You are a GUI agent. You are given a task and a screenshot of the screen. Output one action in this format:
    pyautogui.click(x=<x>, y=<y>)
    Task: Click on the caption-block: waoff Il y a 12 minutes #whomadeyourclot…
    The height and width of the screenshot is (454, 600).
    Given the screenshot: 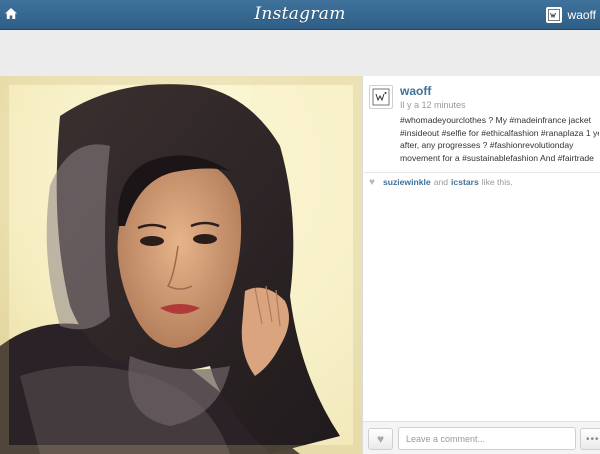 What is the action you would take?
    pyautogui.click(x=481, y=122)
    